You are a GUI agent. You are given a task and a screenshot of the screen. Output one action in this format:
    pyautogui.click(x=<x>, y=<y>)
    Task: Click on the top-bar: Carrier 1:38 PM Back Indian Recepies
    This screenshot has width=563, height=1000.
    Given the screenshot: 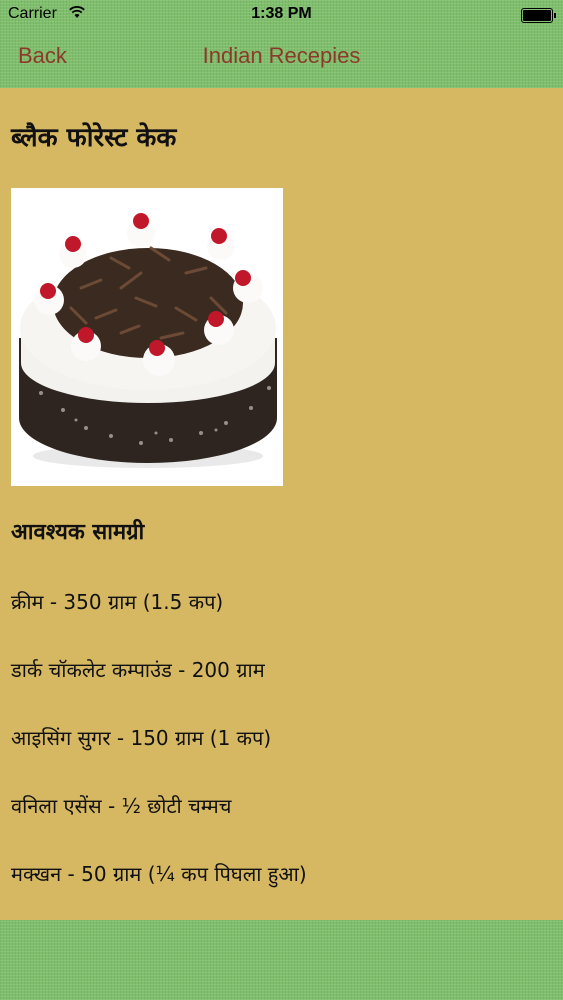 What is the action you would take?
    pyautogui.click(x=281, y=44)
    